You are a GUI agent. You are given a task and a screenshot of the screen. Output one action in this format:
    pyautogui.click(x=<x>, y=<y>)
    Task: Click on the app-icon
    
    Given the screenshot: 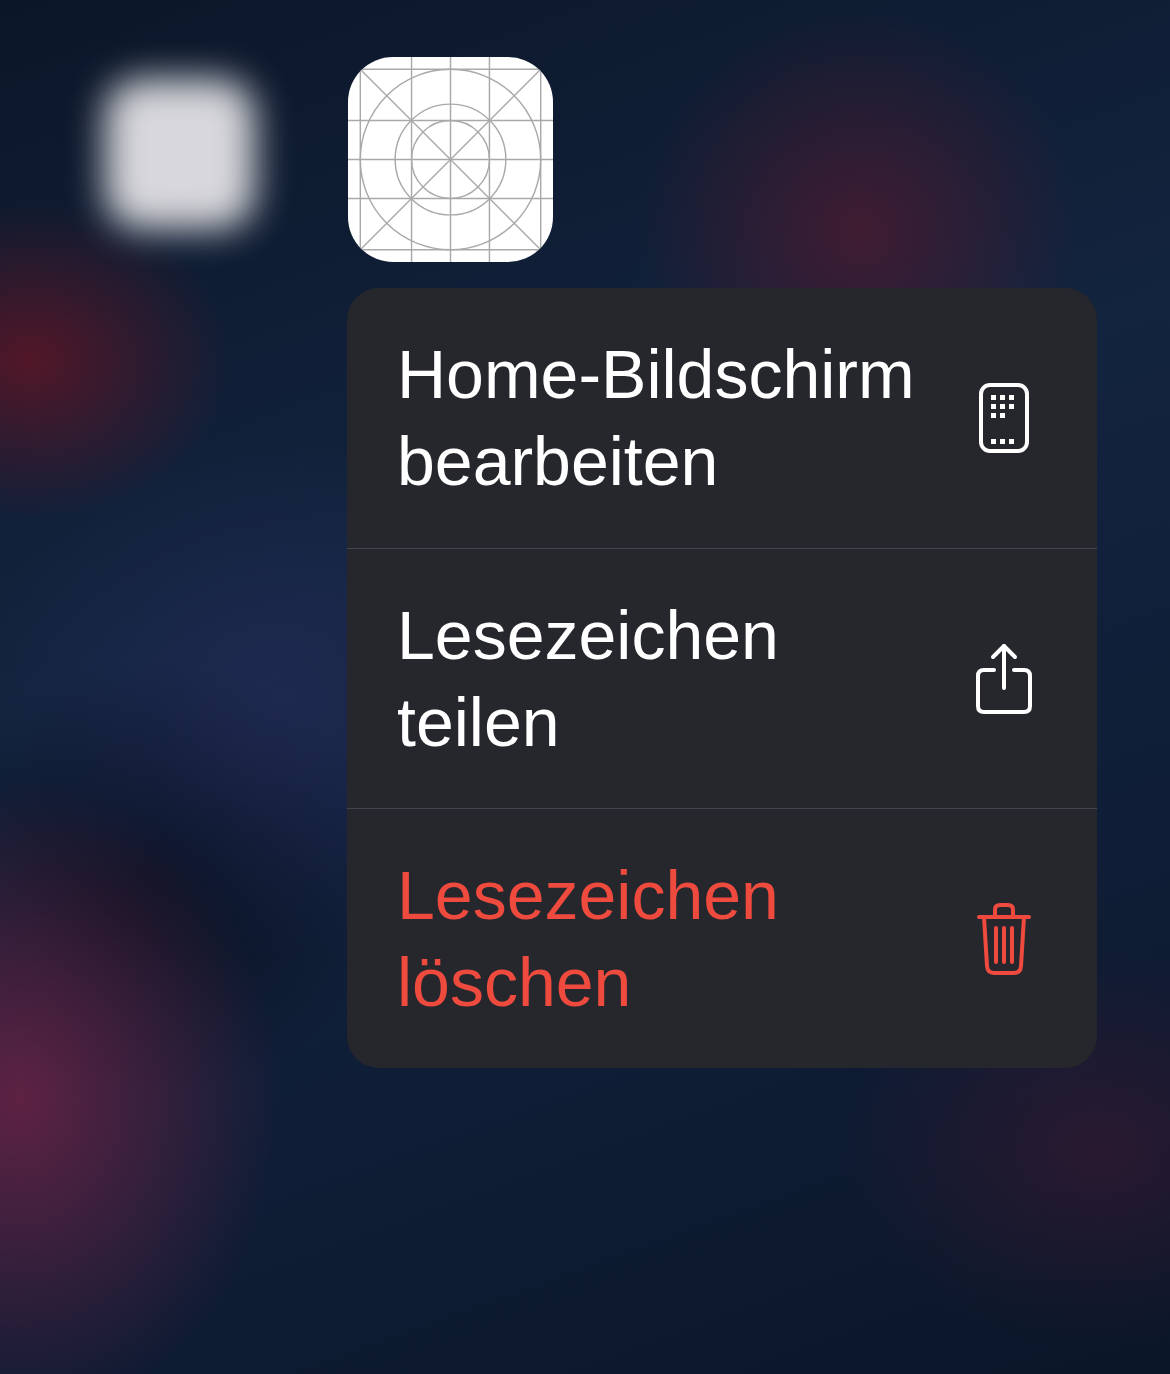 What is the action you would take?
    pyautogui.click(x=450, y=159)
    